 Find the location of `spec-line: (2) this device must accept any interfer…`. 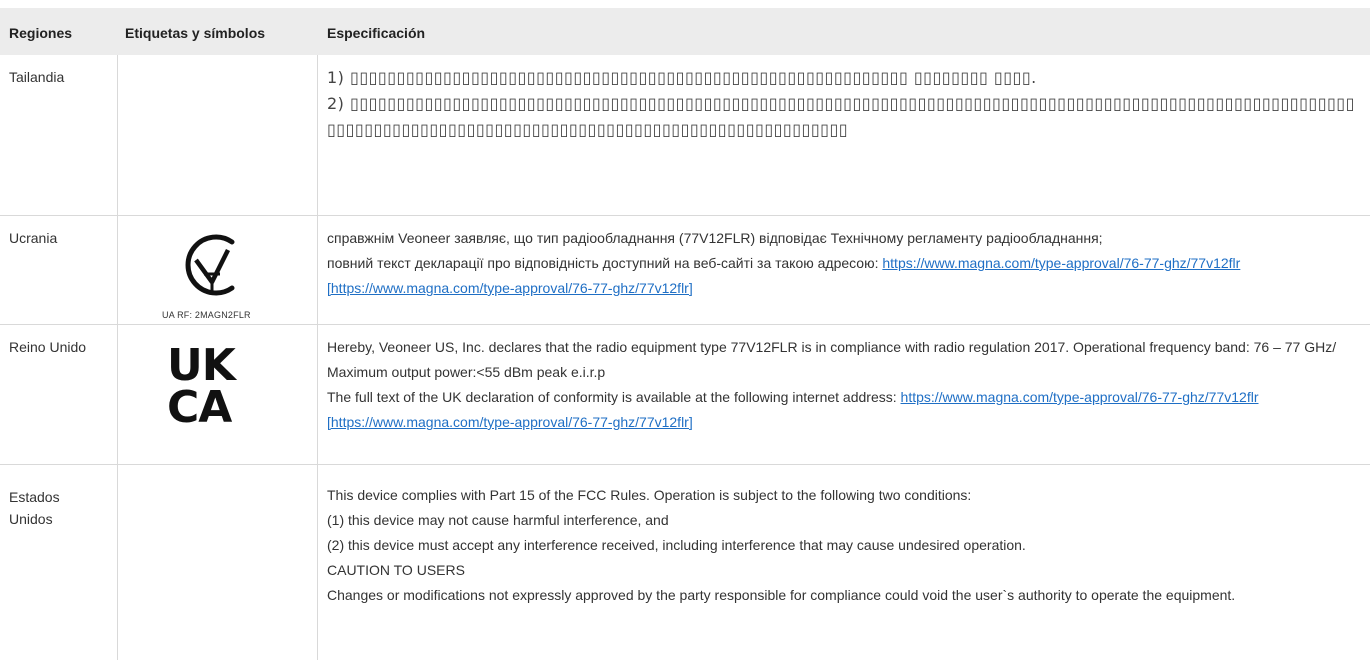

spec-line: (2) this device must accept any interfer… is located at coordinates (676, 545).